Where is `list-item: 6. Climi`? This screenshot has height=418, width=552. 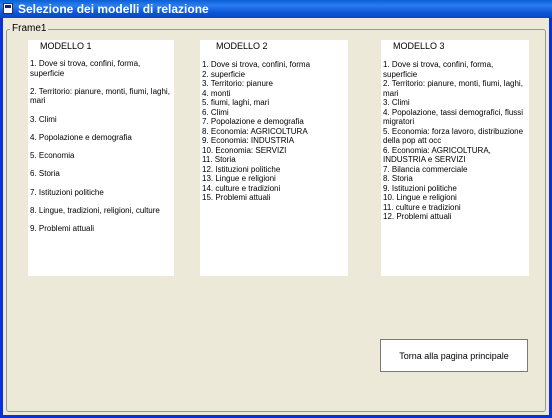
list-item: 6. Climi is located at coordinates (274, 113).